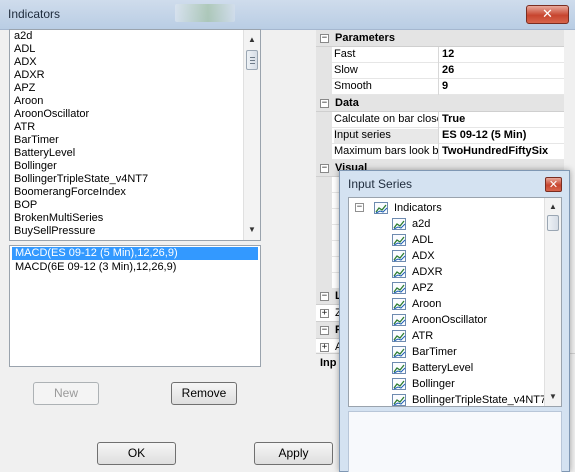  Describe the element at coordinates (135, 231) in the screenshot. I see `available-indicator-item: BuySellPressure` at that location.